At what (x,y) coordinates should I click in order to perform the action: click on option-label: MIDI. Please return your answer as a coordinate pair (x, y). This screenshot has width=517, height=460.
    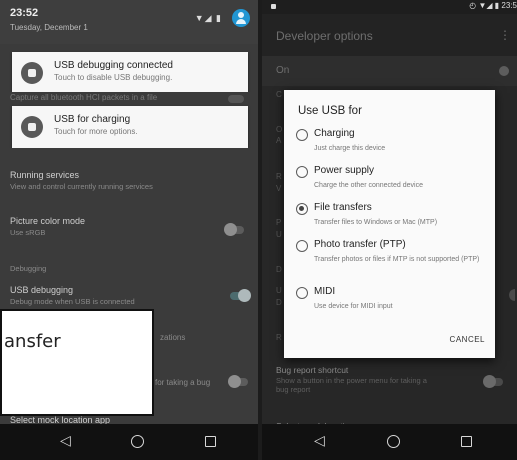
    Looking at the image, I should click on (325, 291).